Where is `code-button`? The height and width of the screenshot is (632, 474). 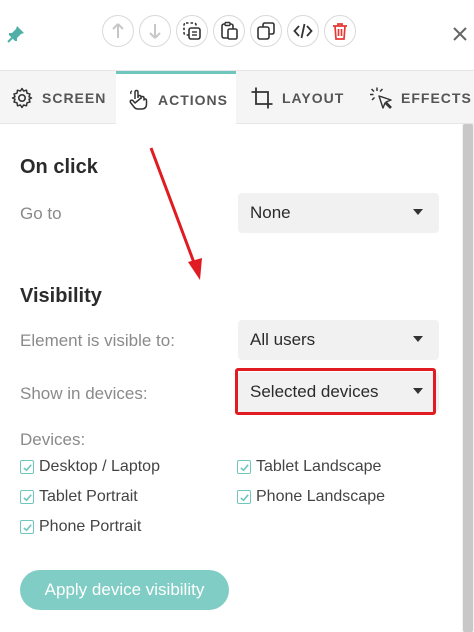
code-button is located at coordinates (303, 31).